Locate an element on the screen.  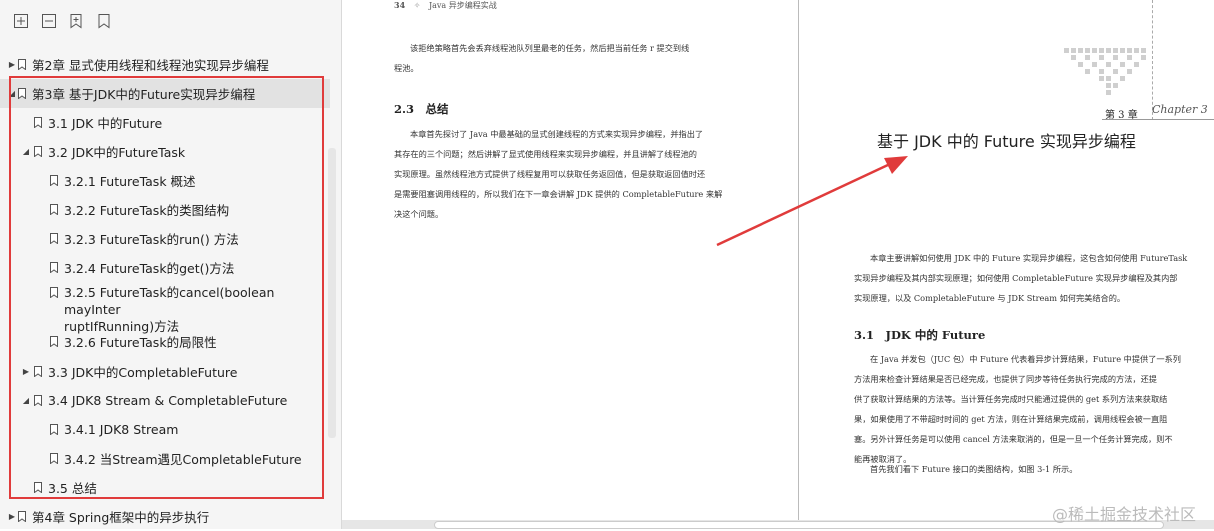
bookmark-item: 3.4.2 当Stream遇见CompletableFuture is located at coordinates (165, 458).